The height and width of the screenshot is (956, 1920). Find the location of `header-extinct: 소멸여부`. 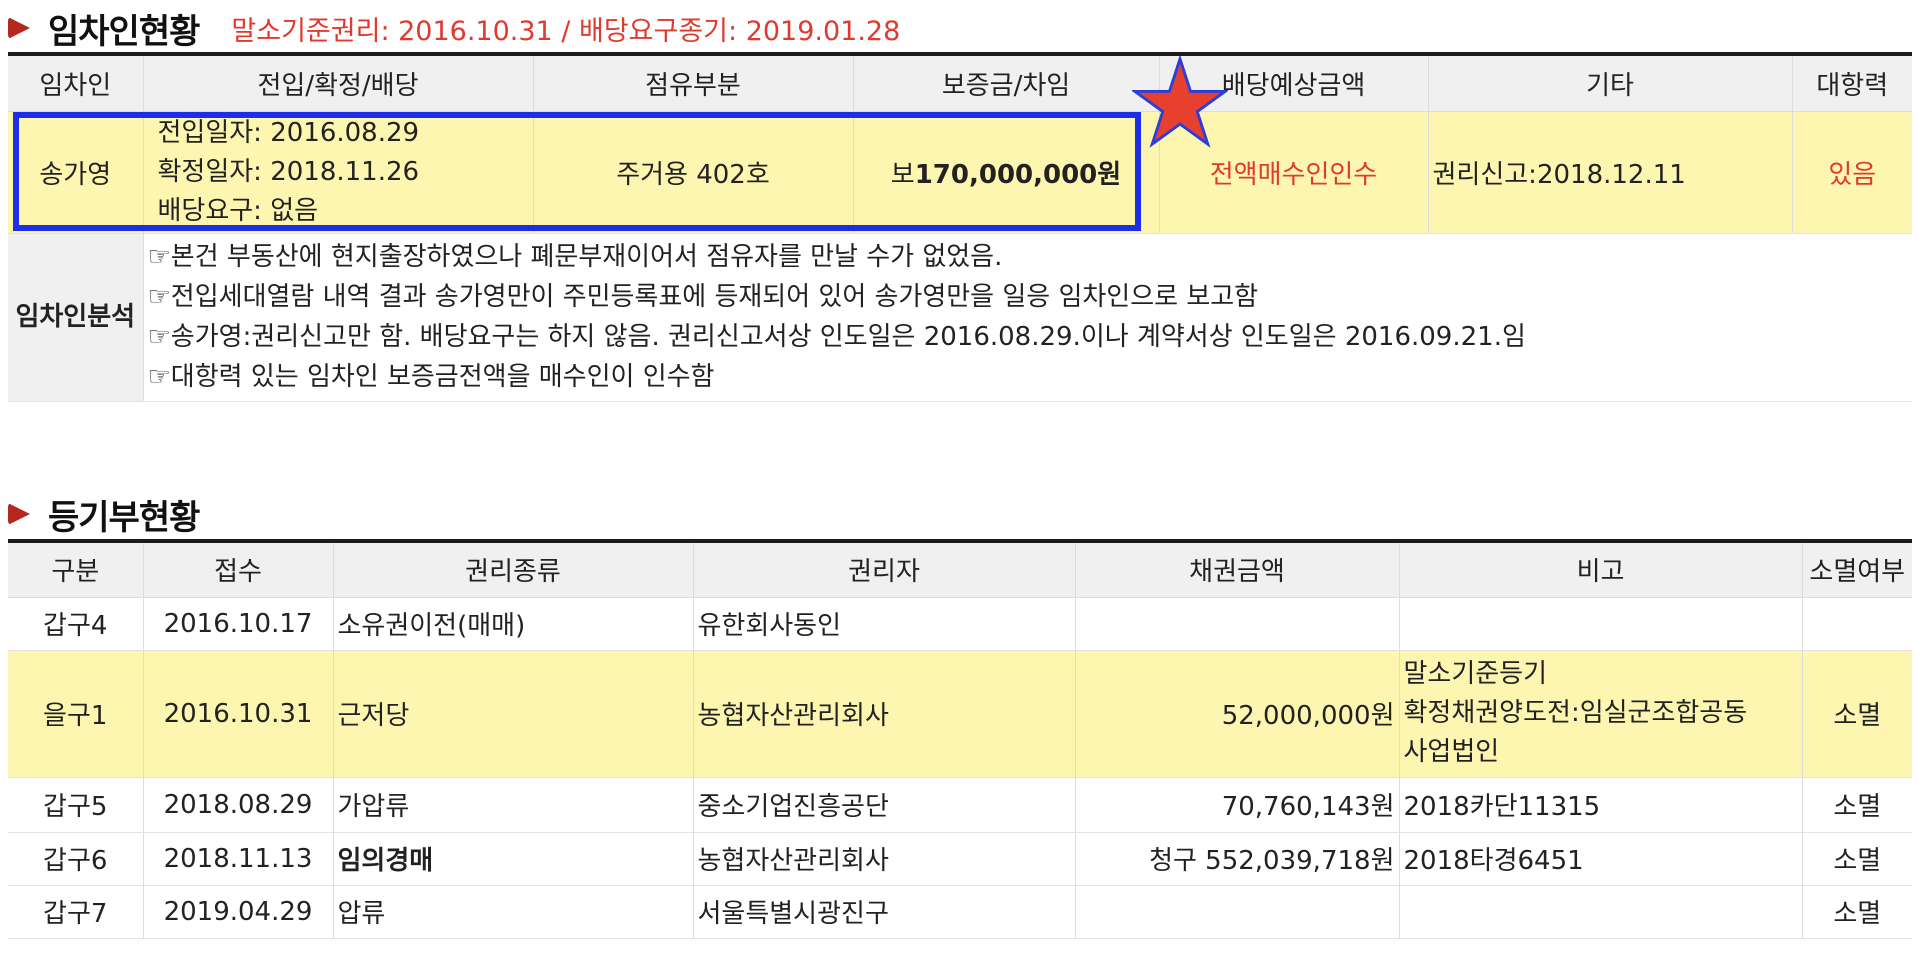

header-extinct: 소멸여부 is located at coordinates (1857, 570).